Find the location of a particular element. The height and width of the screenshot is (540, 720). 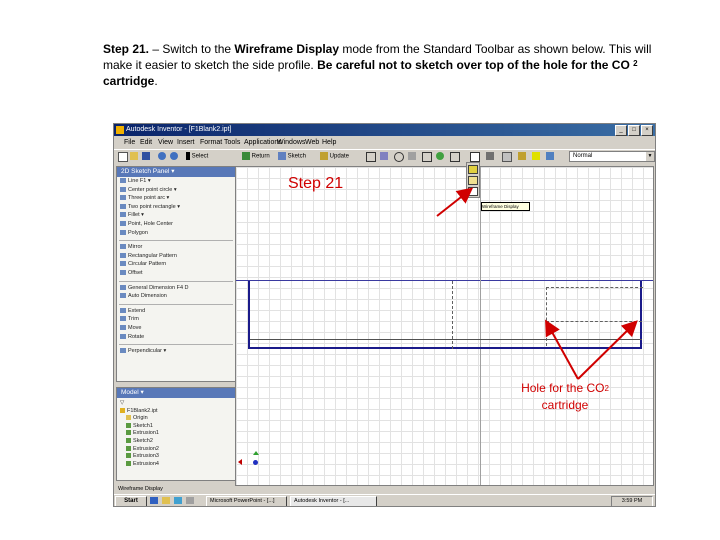

hole-callout-sup: 2 is located at coordinates (606, 388).